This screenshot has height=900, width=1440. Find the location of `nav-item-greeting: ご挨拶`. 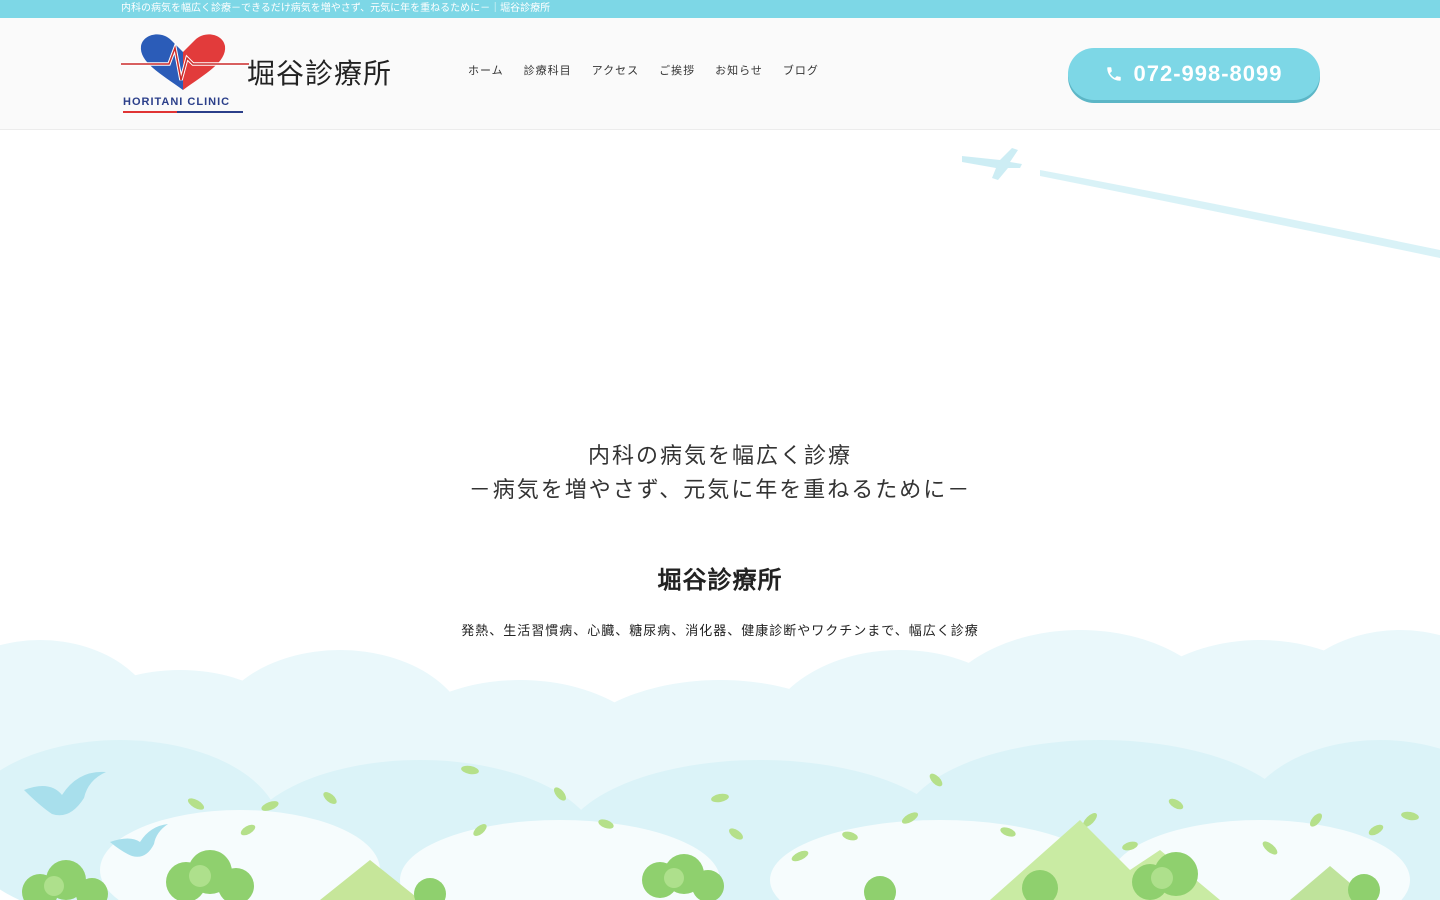

nav-item-greeting: ご挨拶 is located at coordinates (677, 70).